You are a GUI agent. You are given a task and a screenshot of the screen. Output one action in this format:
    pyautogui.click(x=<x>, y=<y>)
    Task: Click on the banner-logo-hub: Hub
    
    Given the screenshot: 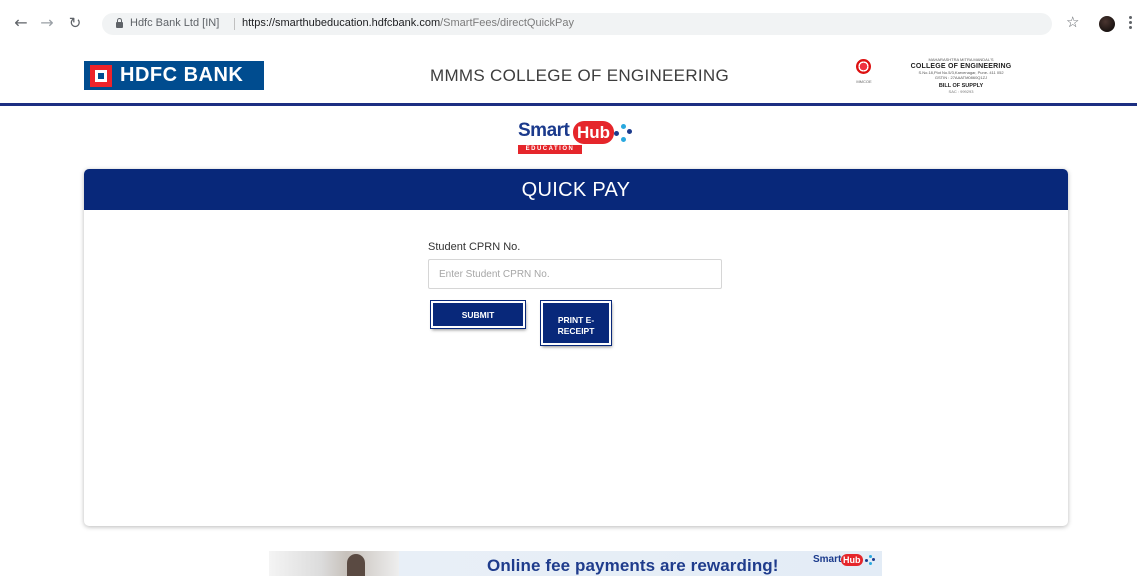 What is the action you would take?
    pyautogui.click(x=852, y=560)
    